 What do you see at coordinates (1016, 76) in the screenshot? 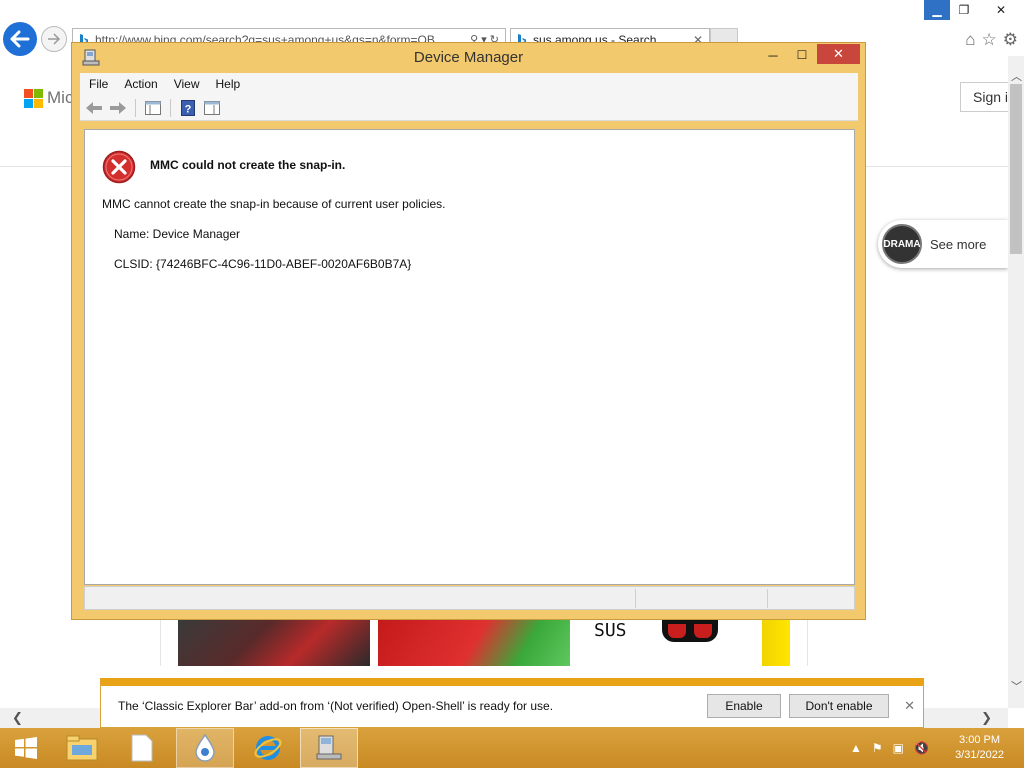
I see `scroll-up-icon: ︿` at bounding box center [1016, 76].